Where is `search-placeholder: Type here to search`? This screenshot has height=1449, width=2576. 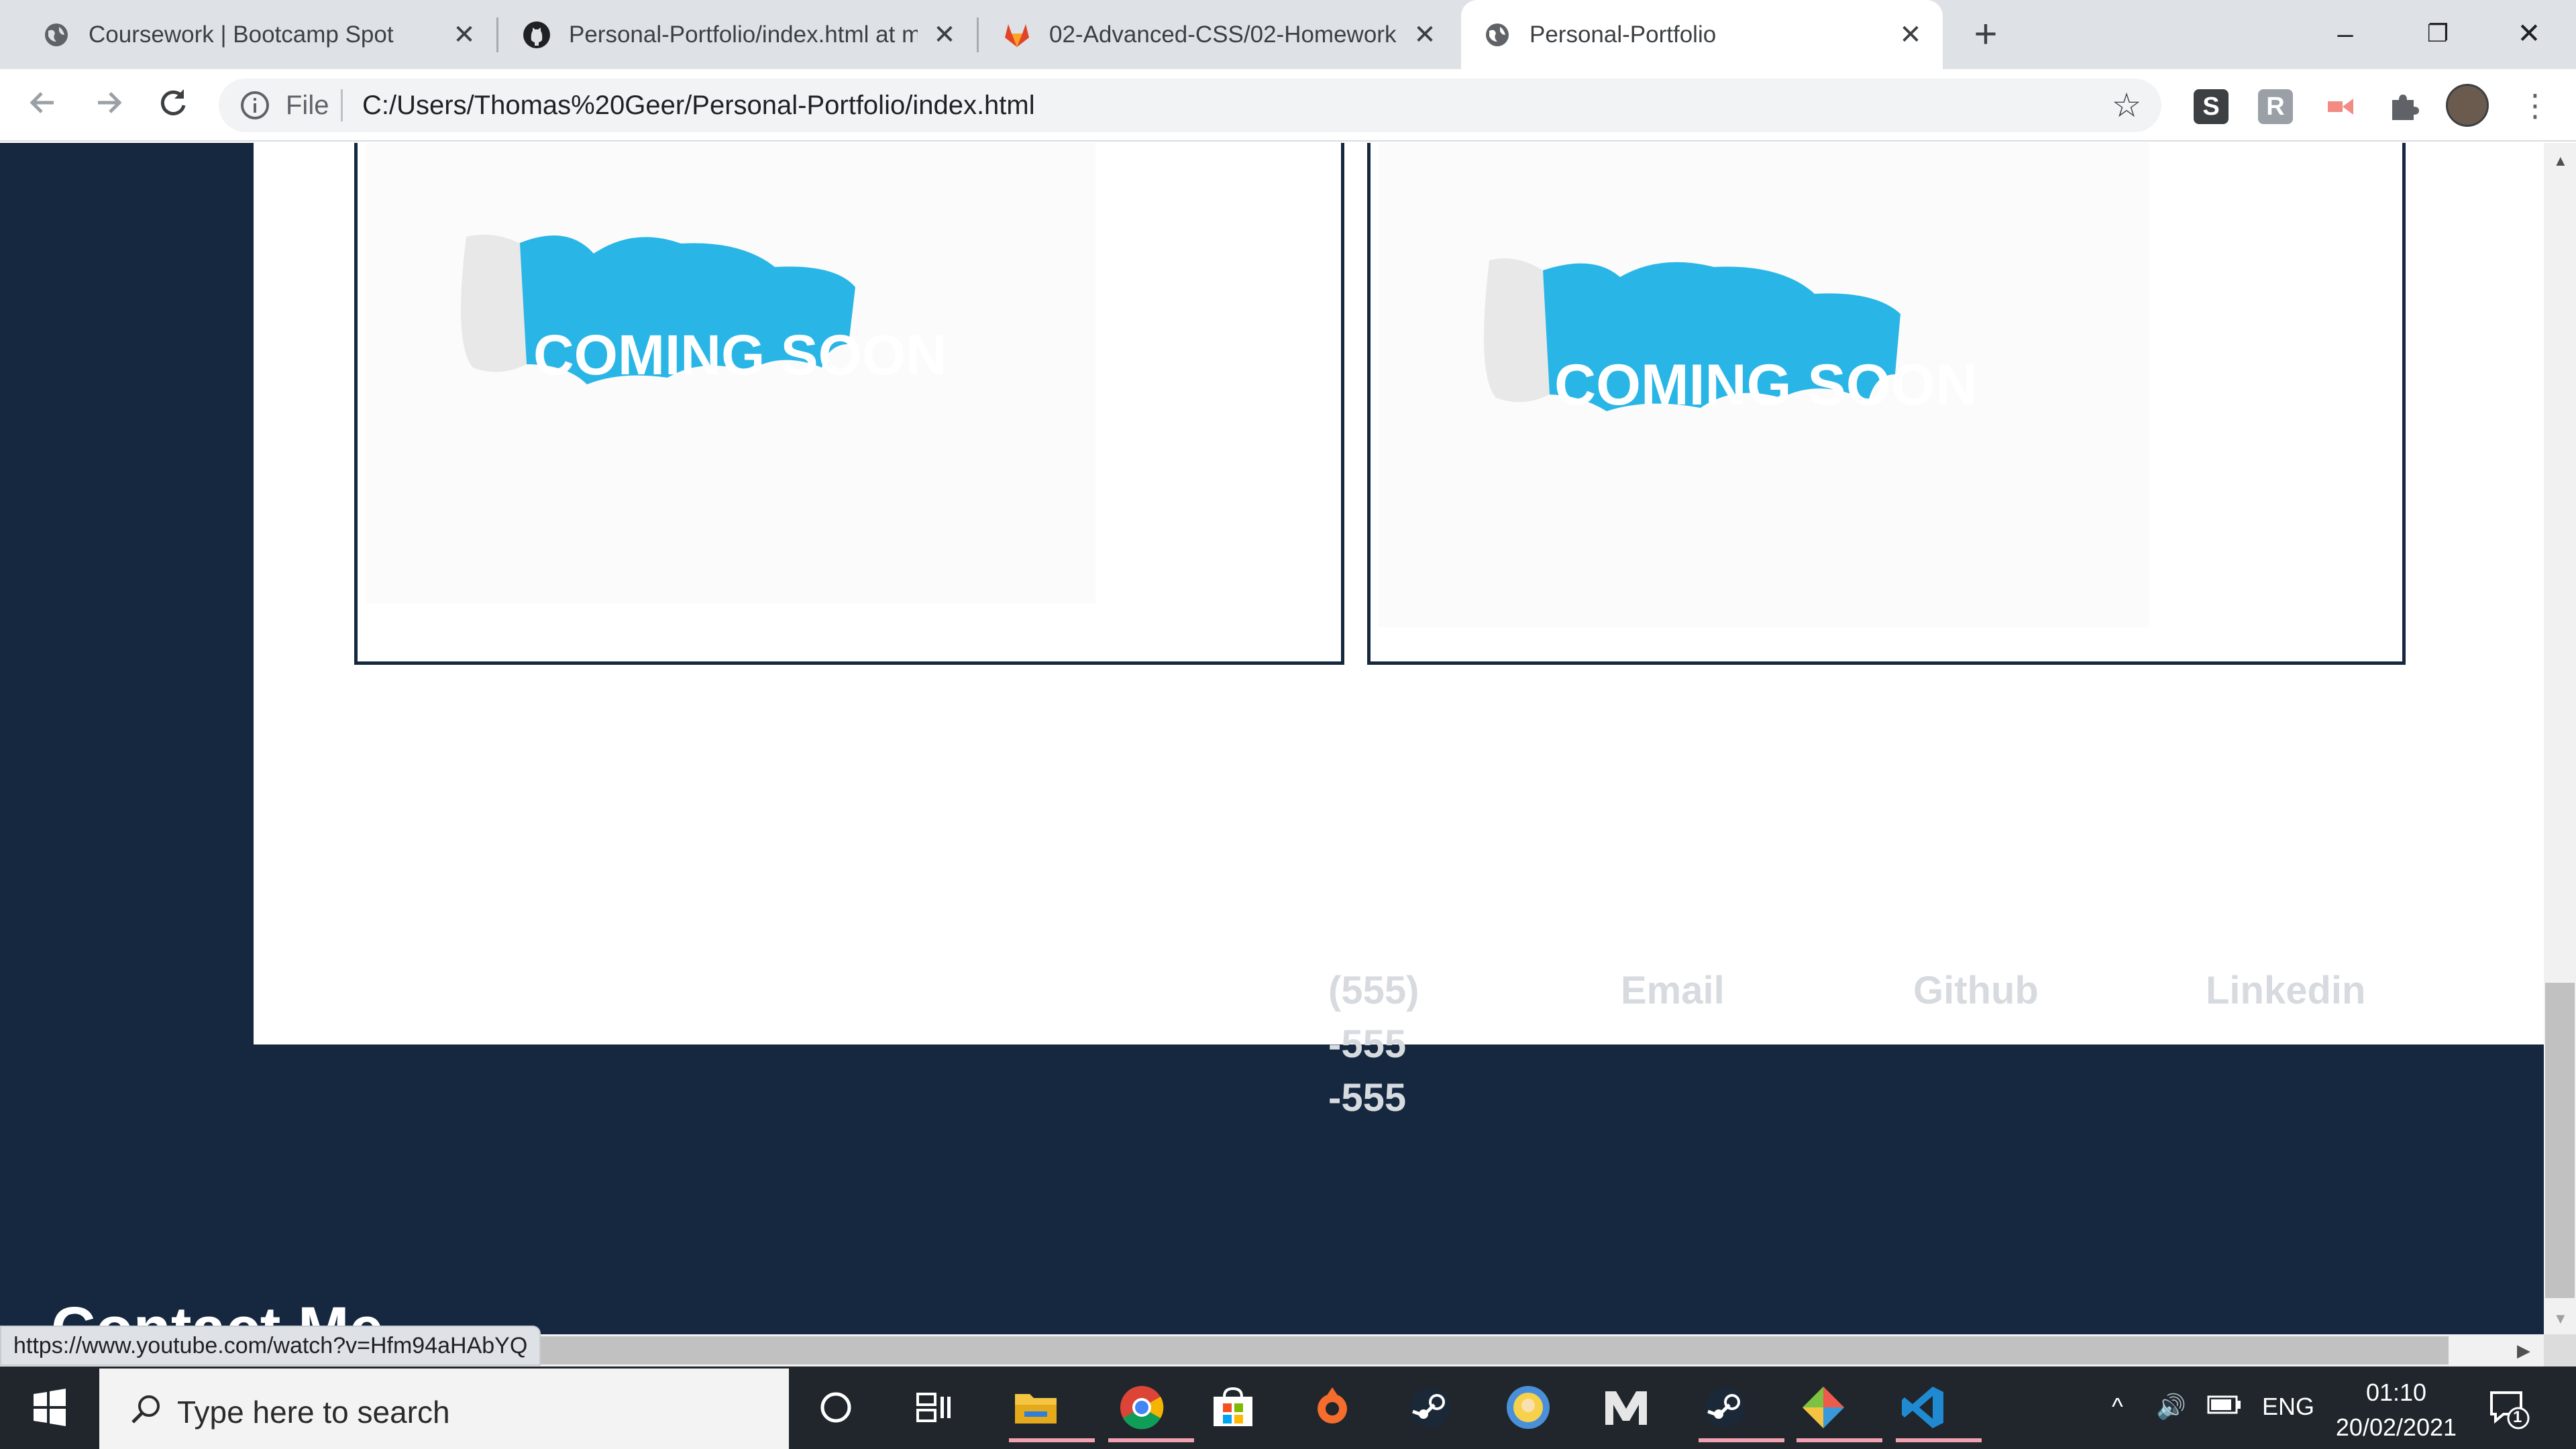 search-placeholder: Type here to search is located at coordinates (313, 1412).